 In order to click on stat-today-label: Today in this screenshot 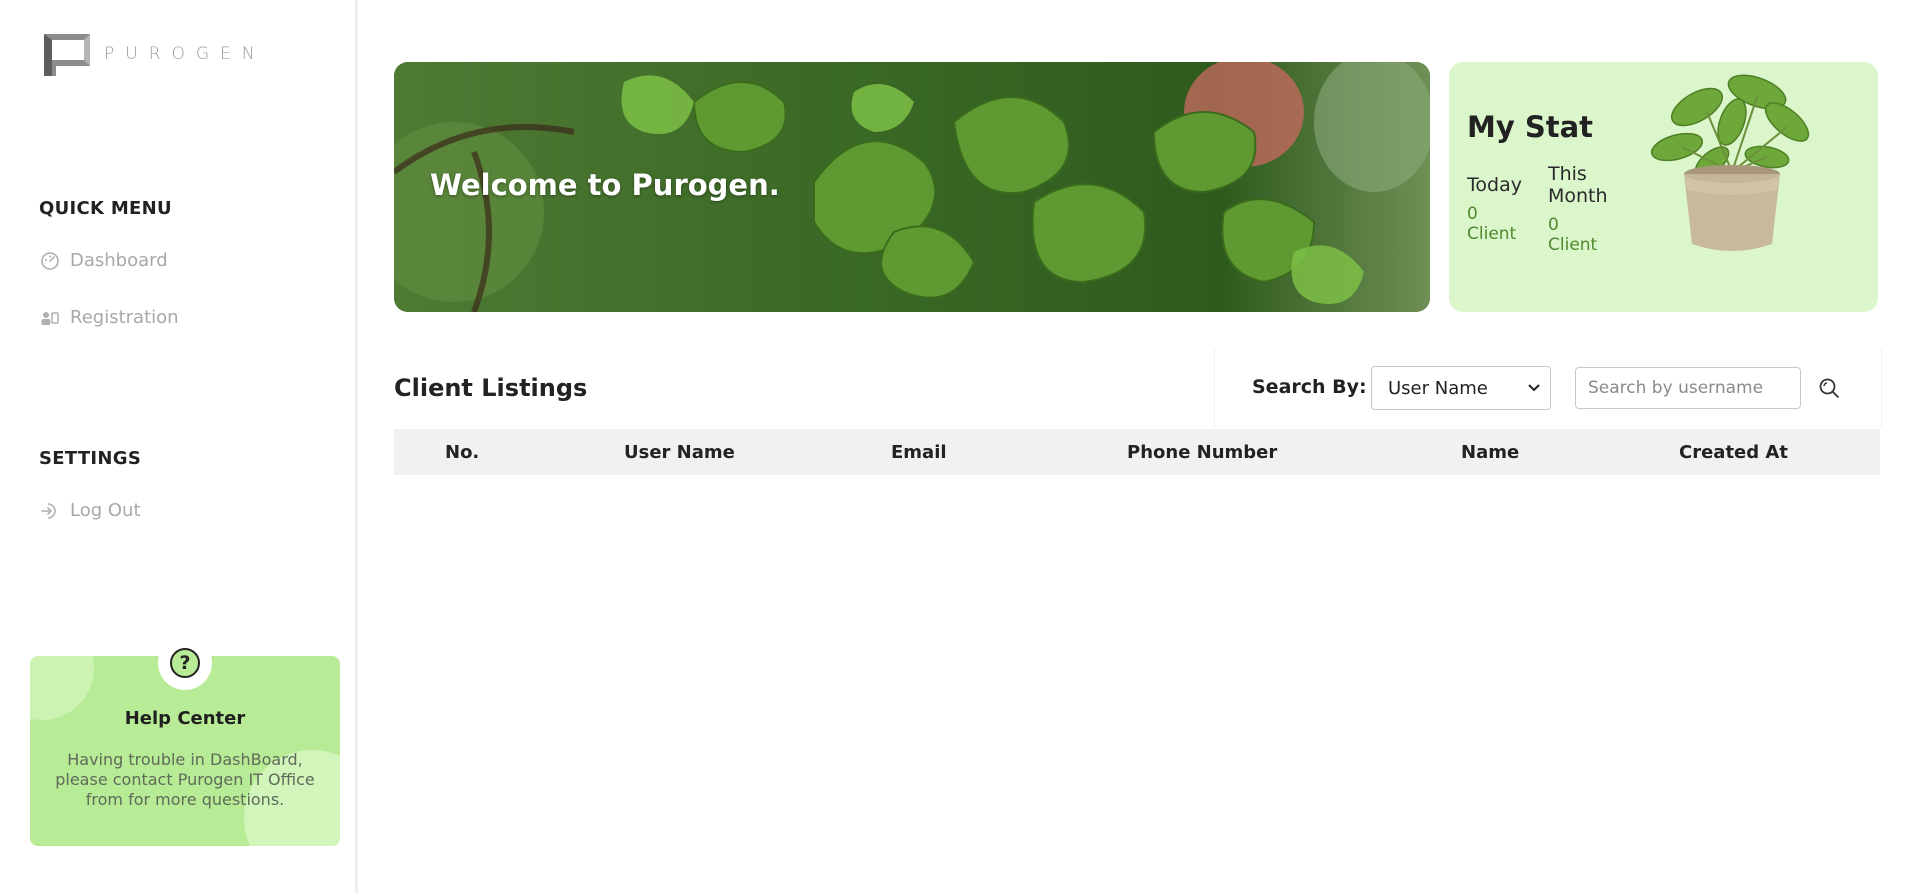, I will do `click(1494, 185)`.